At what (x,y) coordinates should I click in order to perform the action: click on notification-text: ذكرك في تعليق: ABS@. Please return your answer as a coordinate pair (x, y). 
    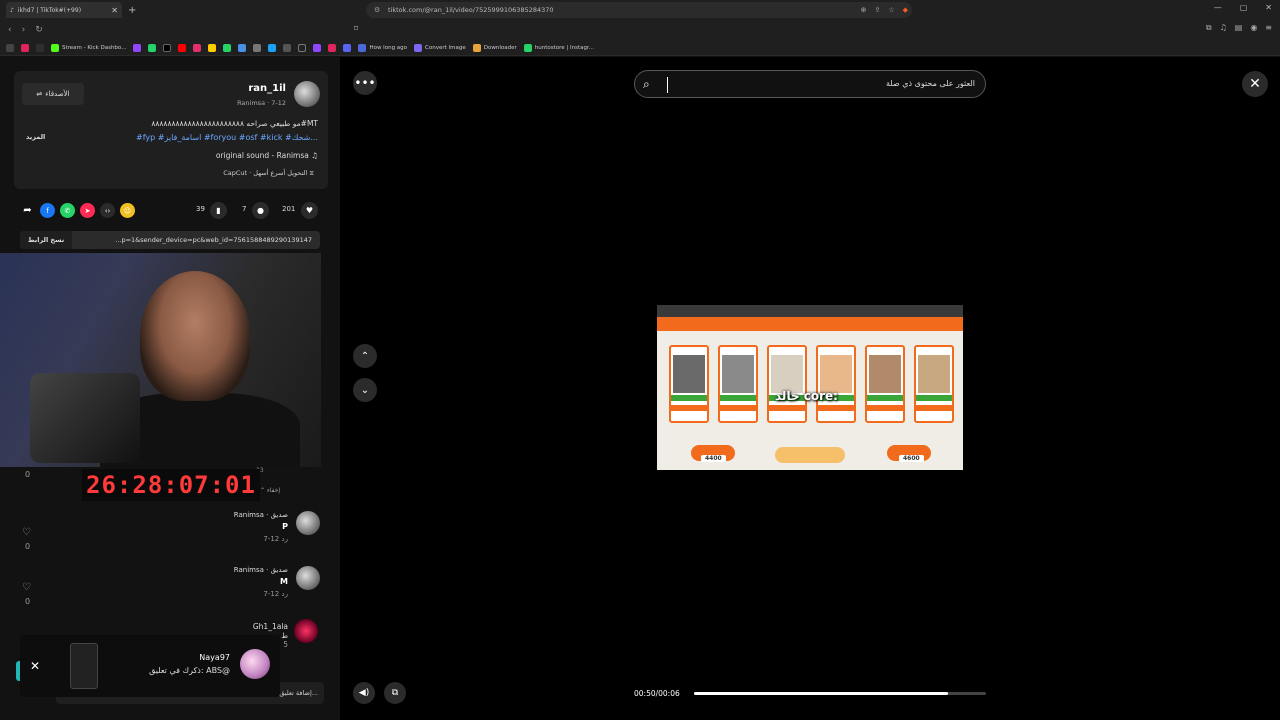
    Looking at the image, I should click on (189, 670).